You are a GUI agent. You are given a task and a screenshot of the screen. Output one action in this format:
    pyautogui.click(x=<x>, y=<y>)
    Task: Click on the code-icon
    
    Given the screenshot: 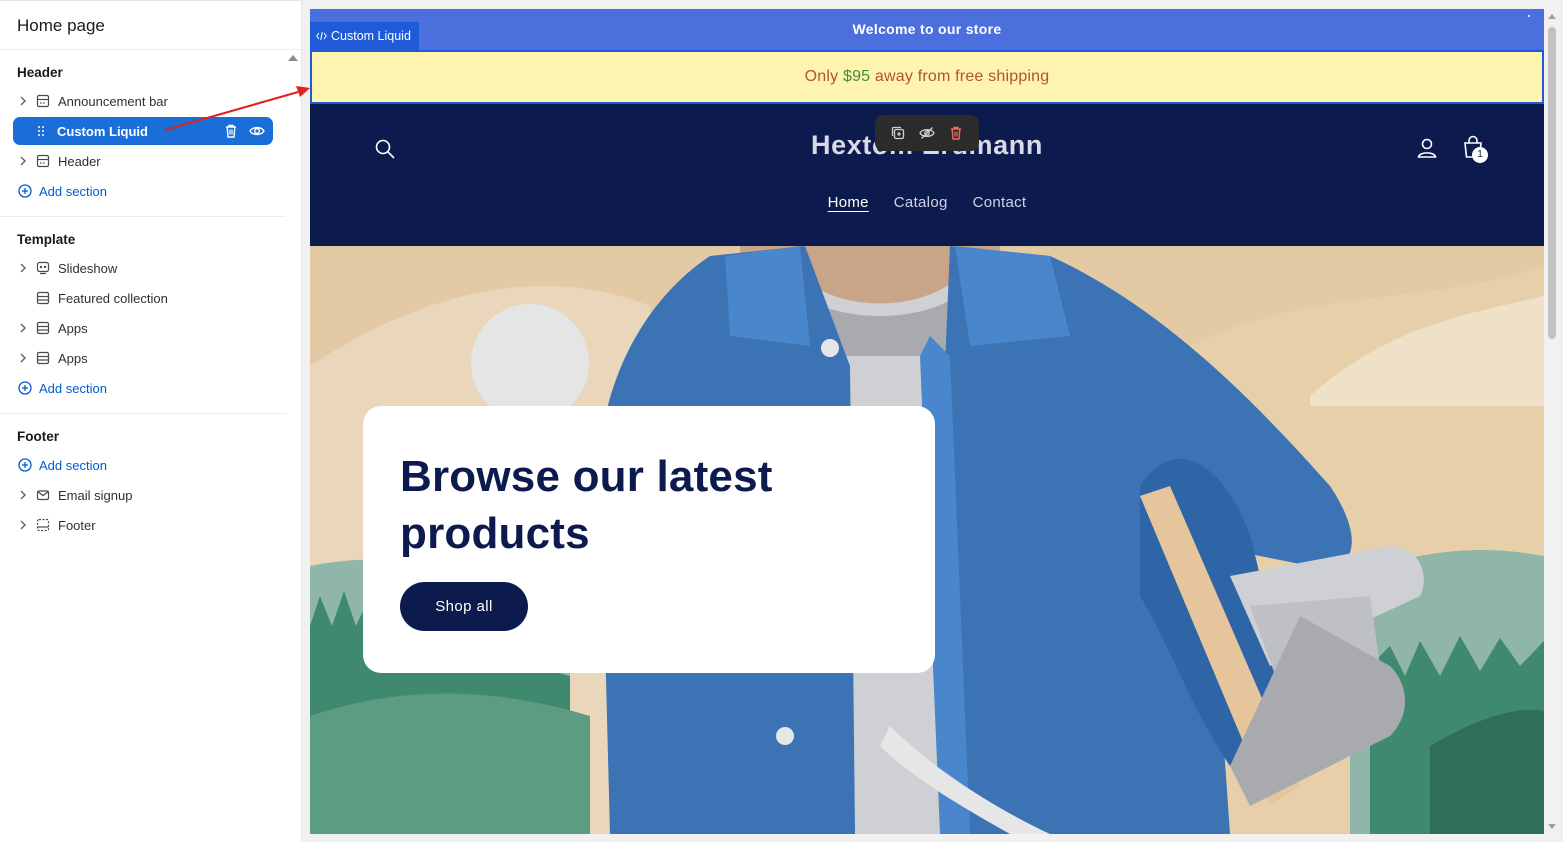 What is the action you would take?
    pyautogui.click(x=321, y=36)
    